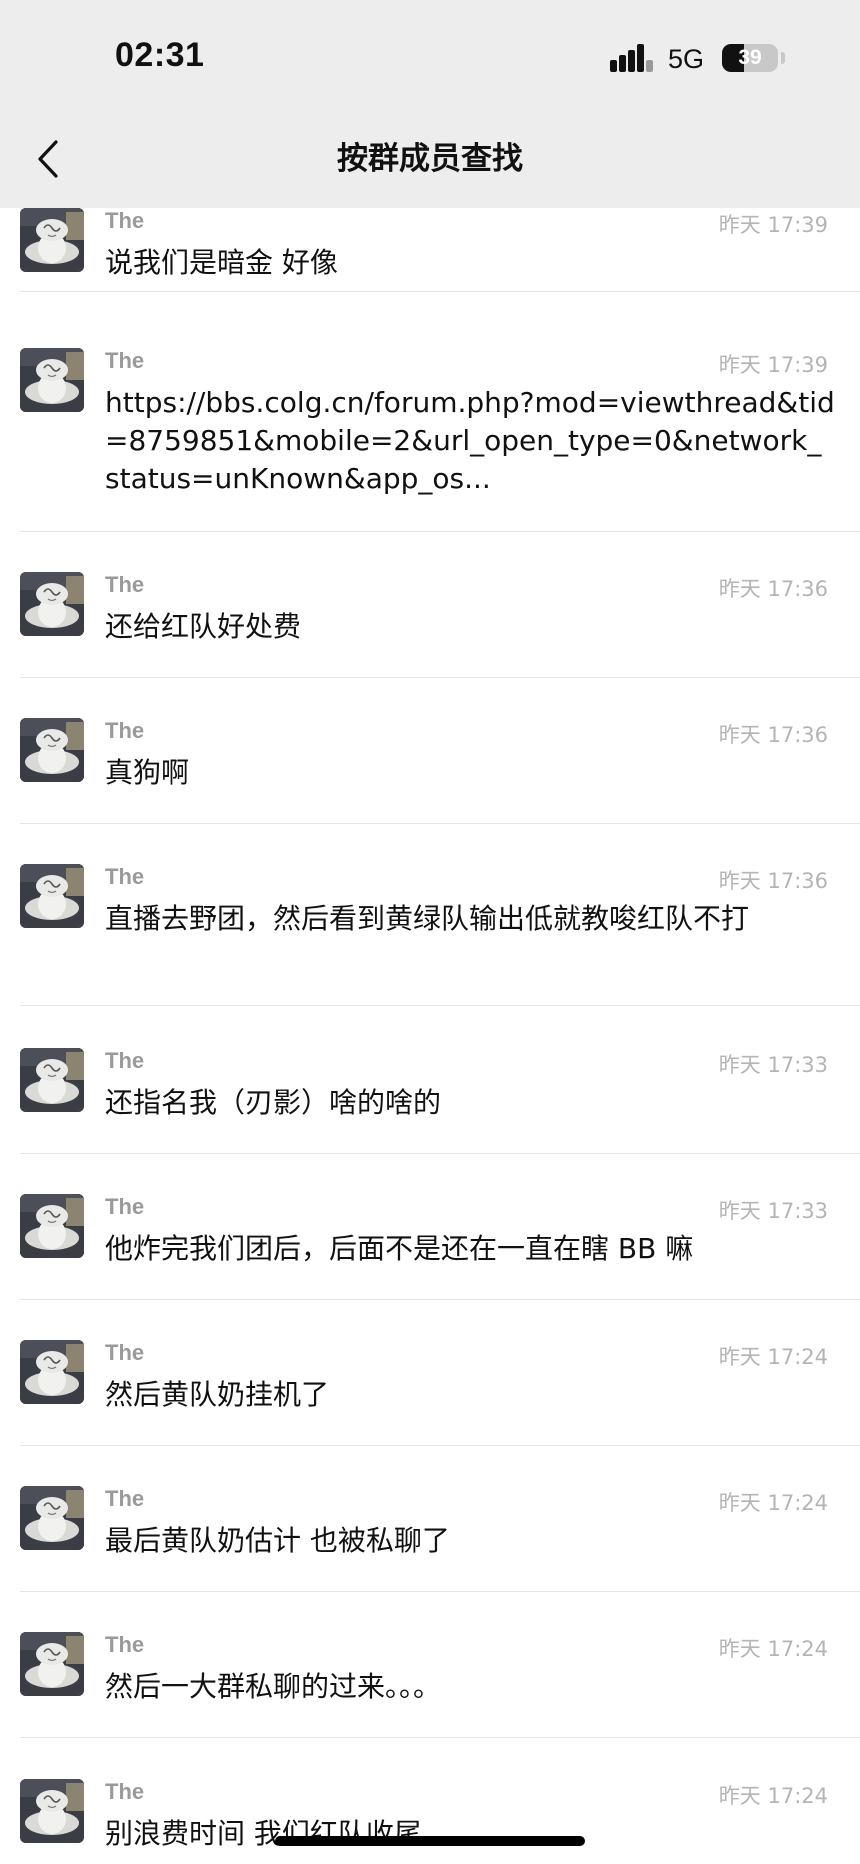 The height and width of the screenshot is (1864, 860). What do you see at coordinates (430, 55) in the screenshot?
I see `status-bar: 02:31 5G 39` at bounding box center [430, 55].